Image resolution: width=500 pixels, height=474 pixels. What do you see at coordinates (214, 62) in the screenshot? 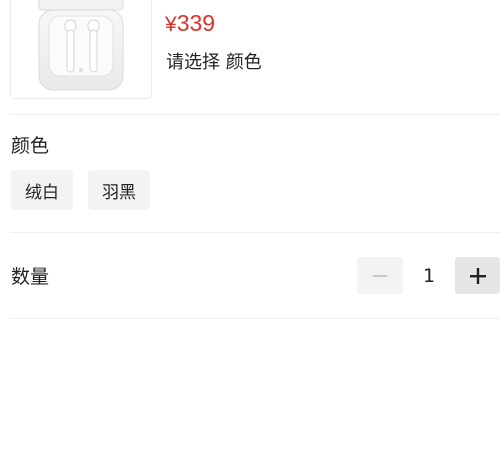
I see `selection-hint: 请选择 颜色` at bounding box center [214, 62].